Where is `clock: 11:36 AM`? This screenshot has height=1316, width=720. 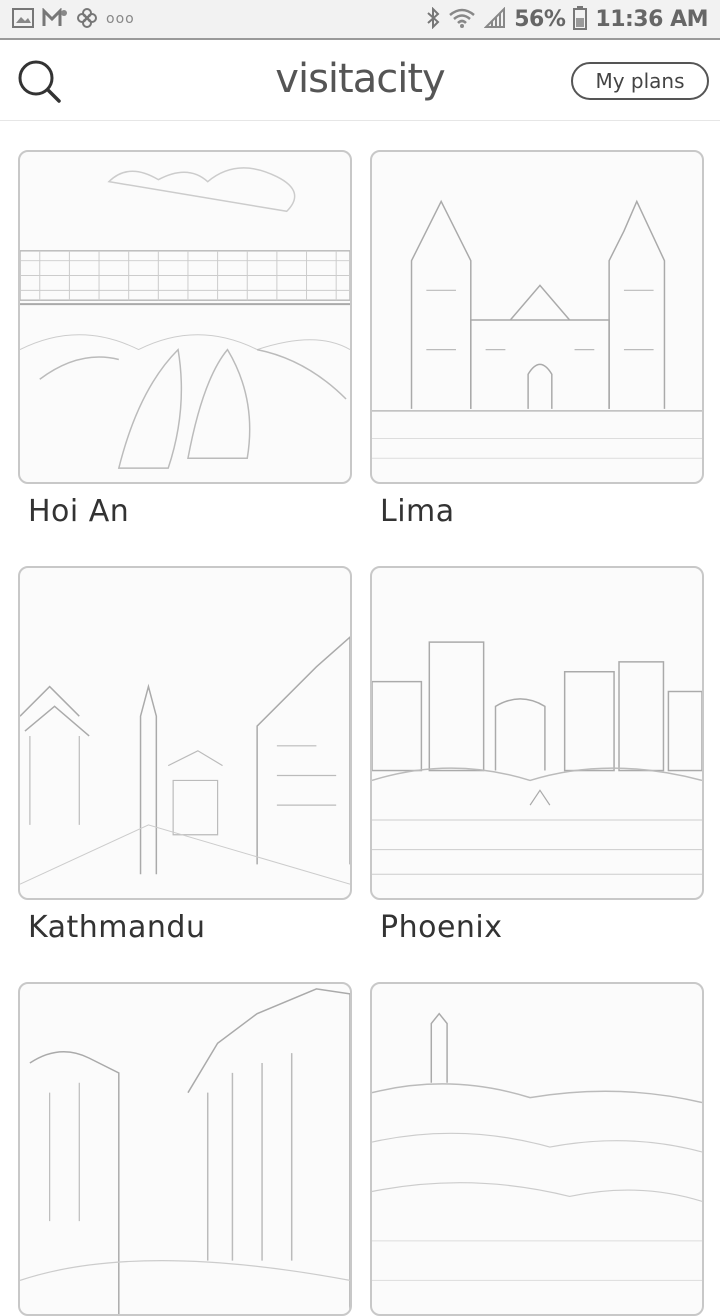 clock: 11:36 AM is located at coordinates (651, 19).